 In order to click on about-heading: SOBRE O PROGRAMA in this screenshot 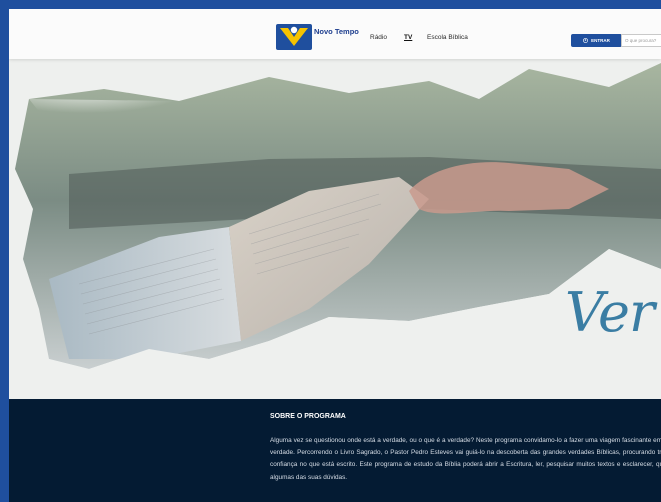, I will do `click(308, 416)`.